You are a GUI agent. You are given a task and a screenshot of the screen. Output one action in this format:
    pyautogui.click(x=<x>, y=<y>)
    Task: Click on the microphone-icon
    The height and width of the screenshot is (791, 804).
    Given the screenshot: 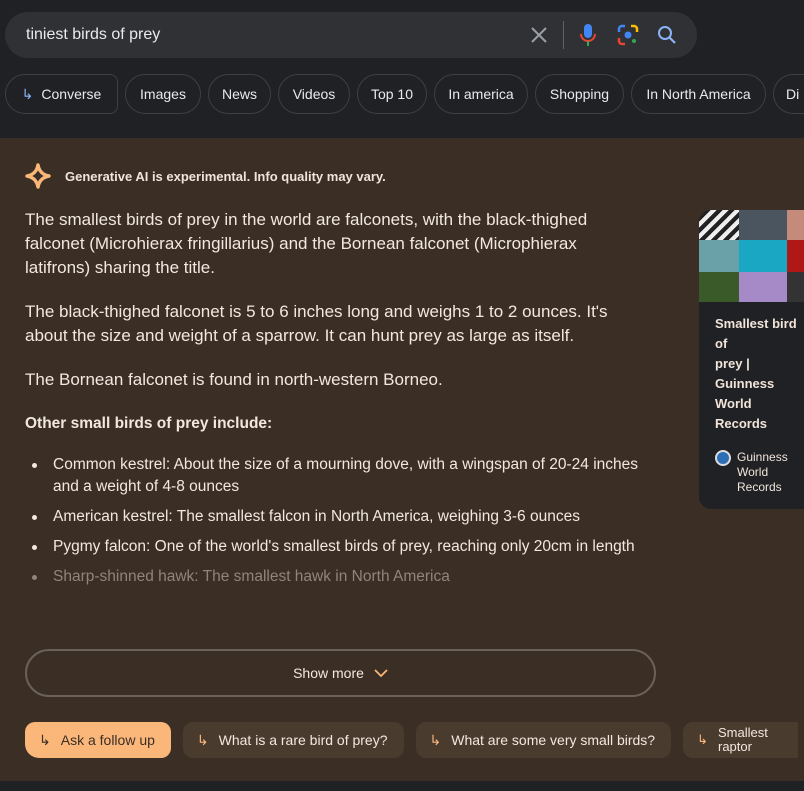 What is the action you would take?
    pyautogui.click(x=588, y=35)
    